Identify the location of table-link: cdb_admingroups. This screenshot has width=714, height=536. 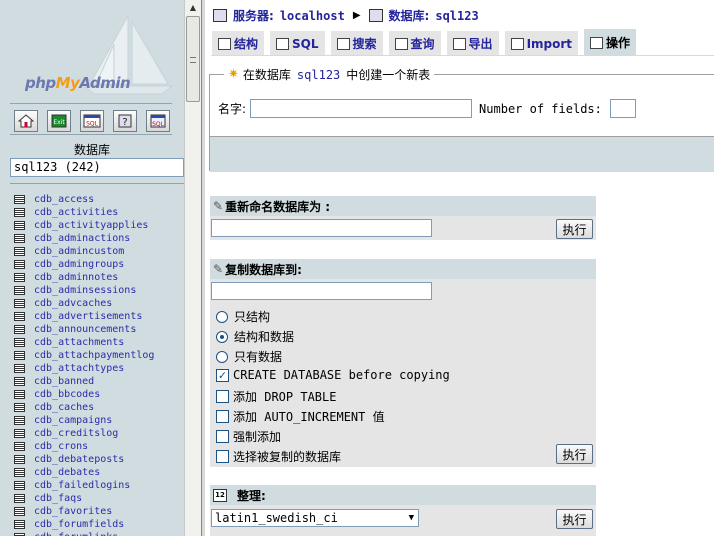
(79, 264).